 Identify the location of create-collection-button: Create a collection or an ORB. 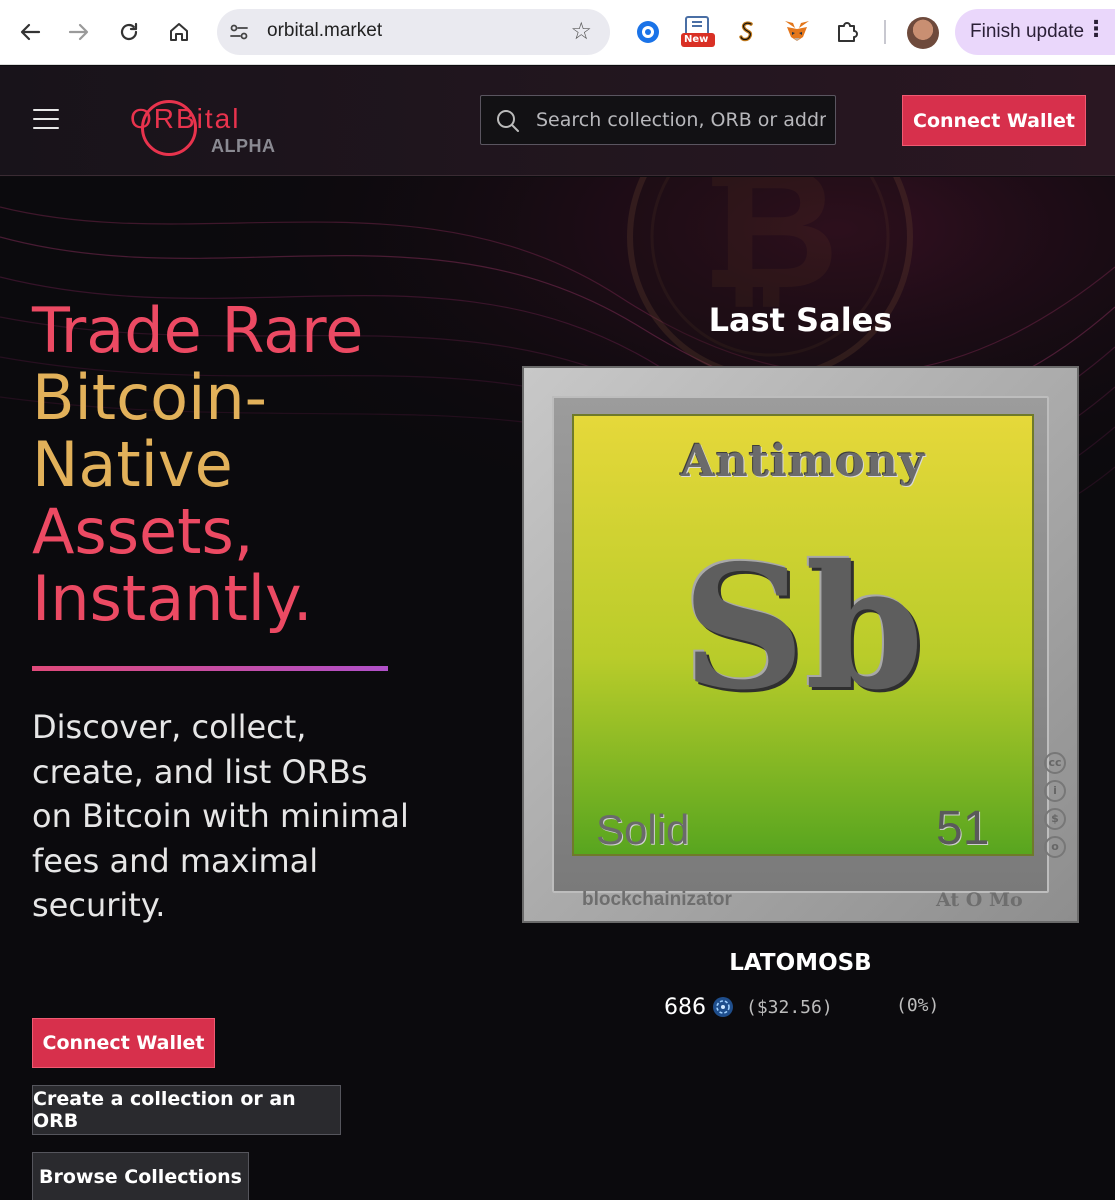
(186, 1110).